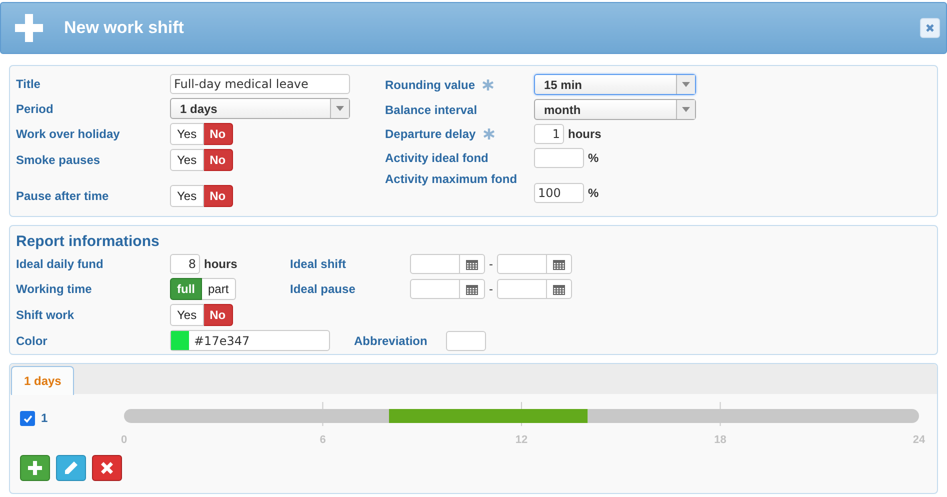 This screenshot has height=497, width=947. I want to click on close-button, so click(930, 28).